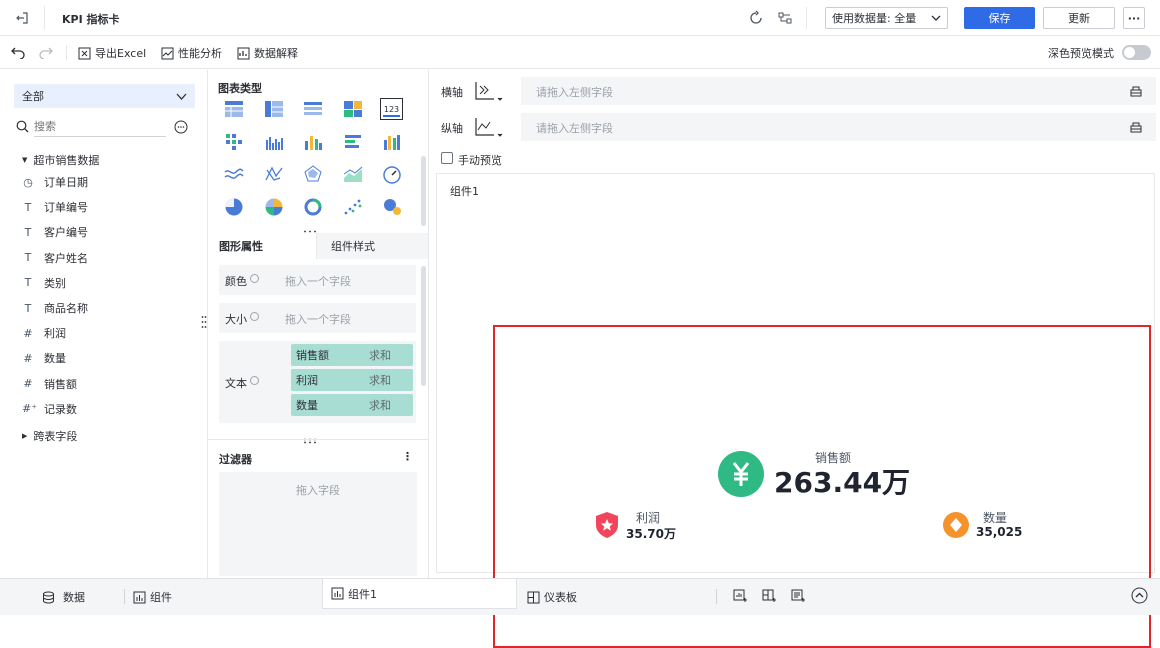  I want to click on cross-table-icon, so click(274, 109).